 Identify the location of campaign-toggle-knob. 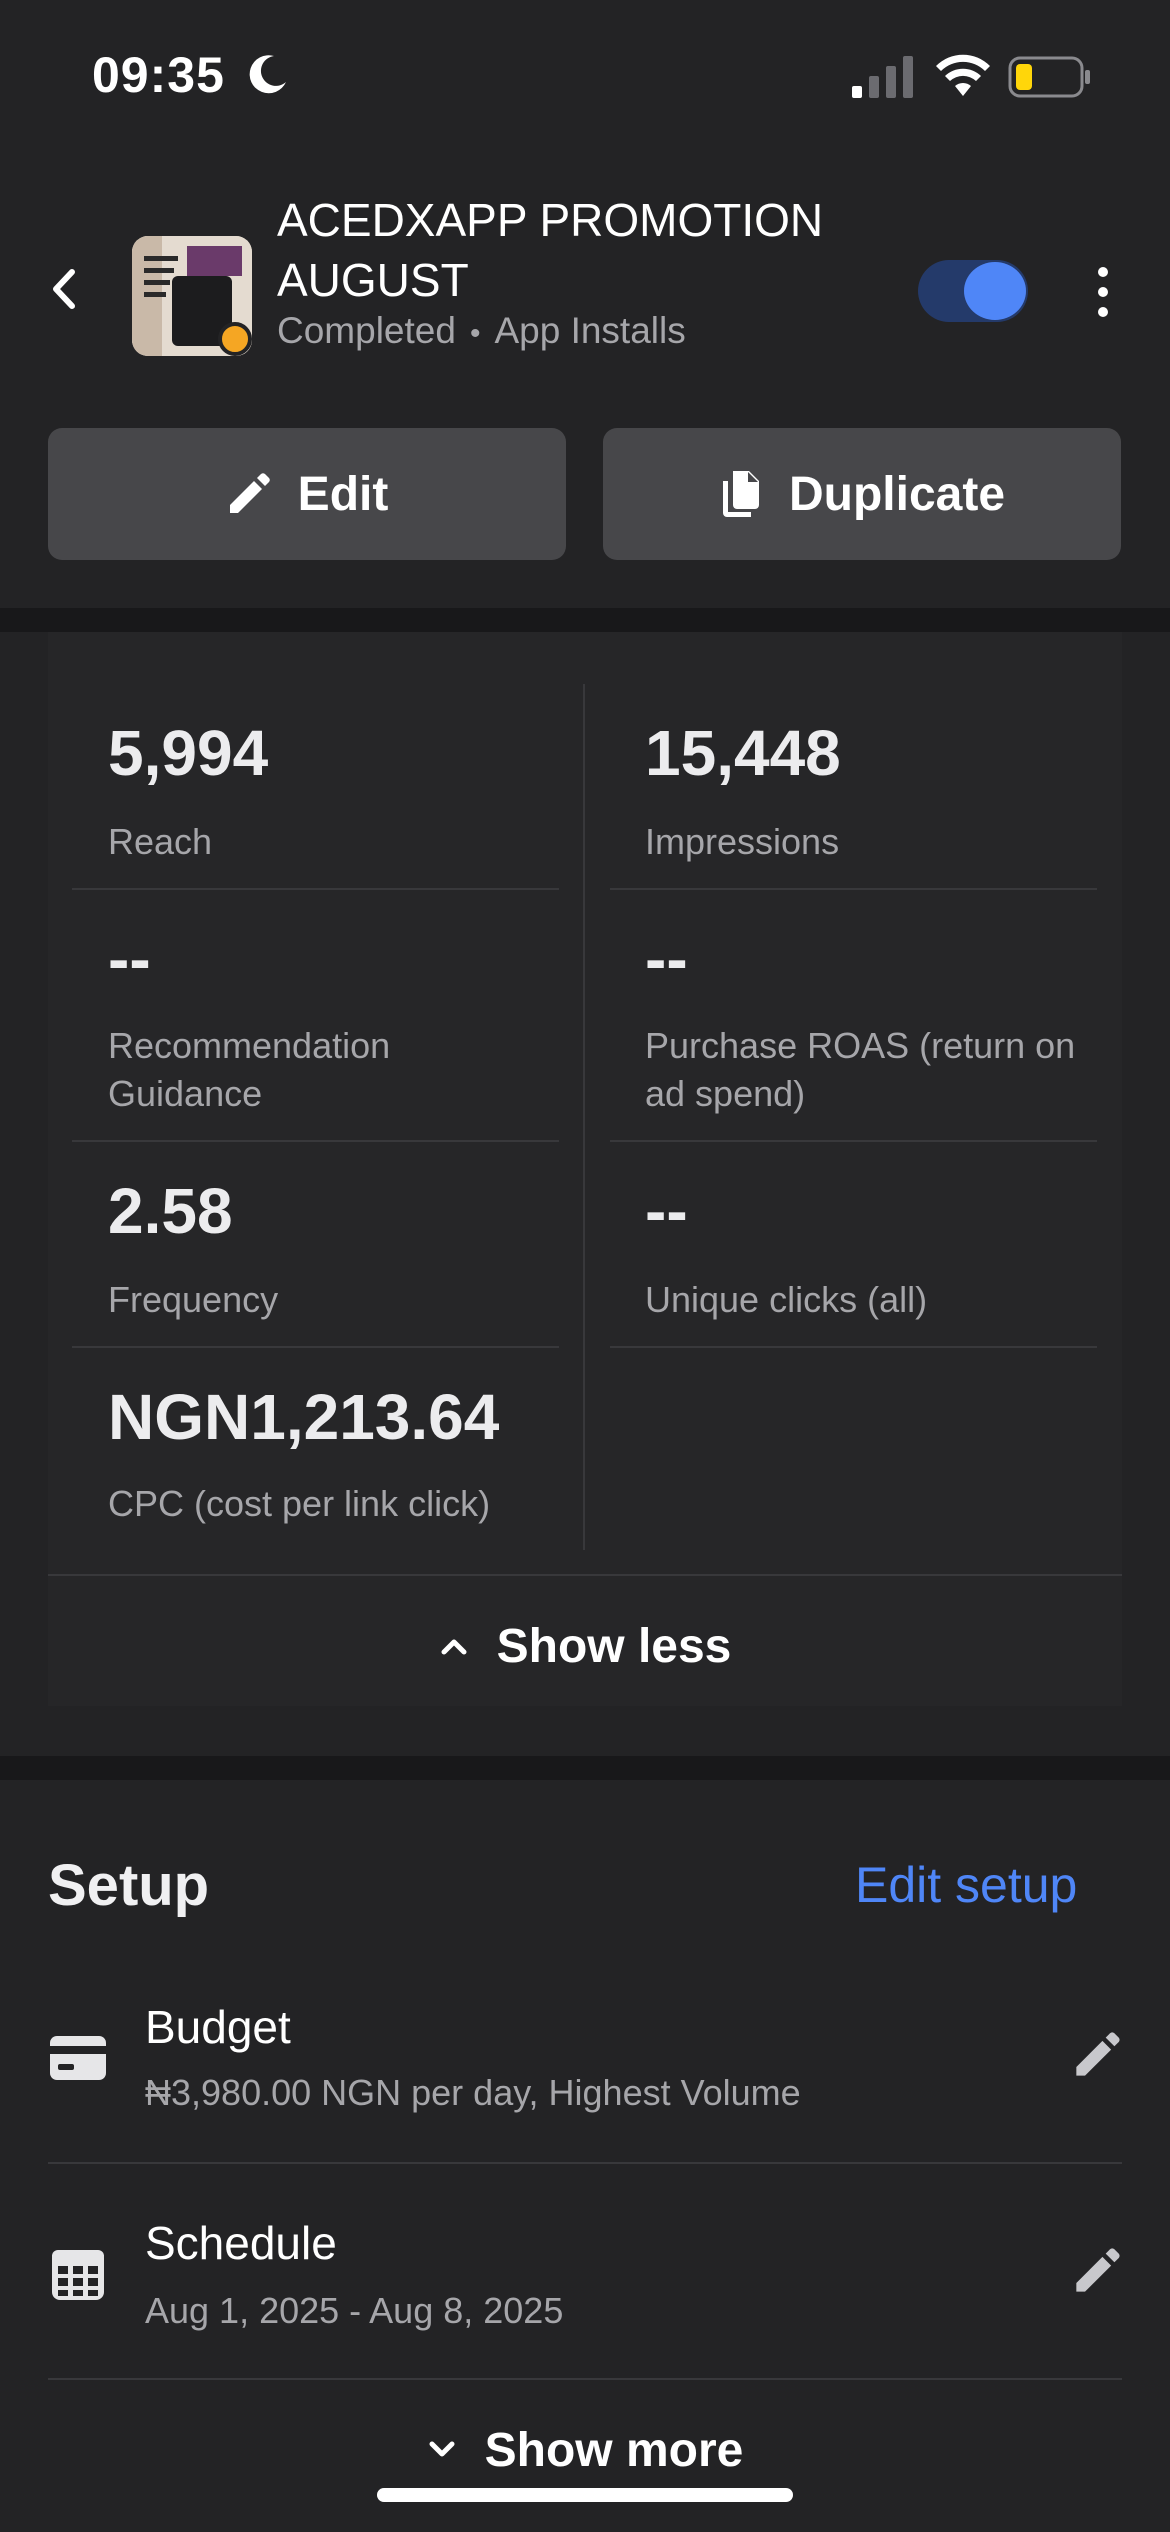
(995, 291).